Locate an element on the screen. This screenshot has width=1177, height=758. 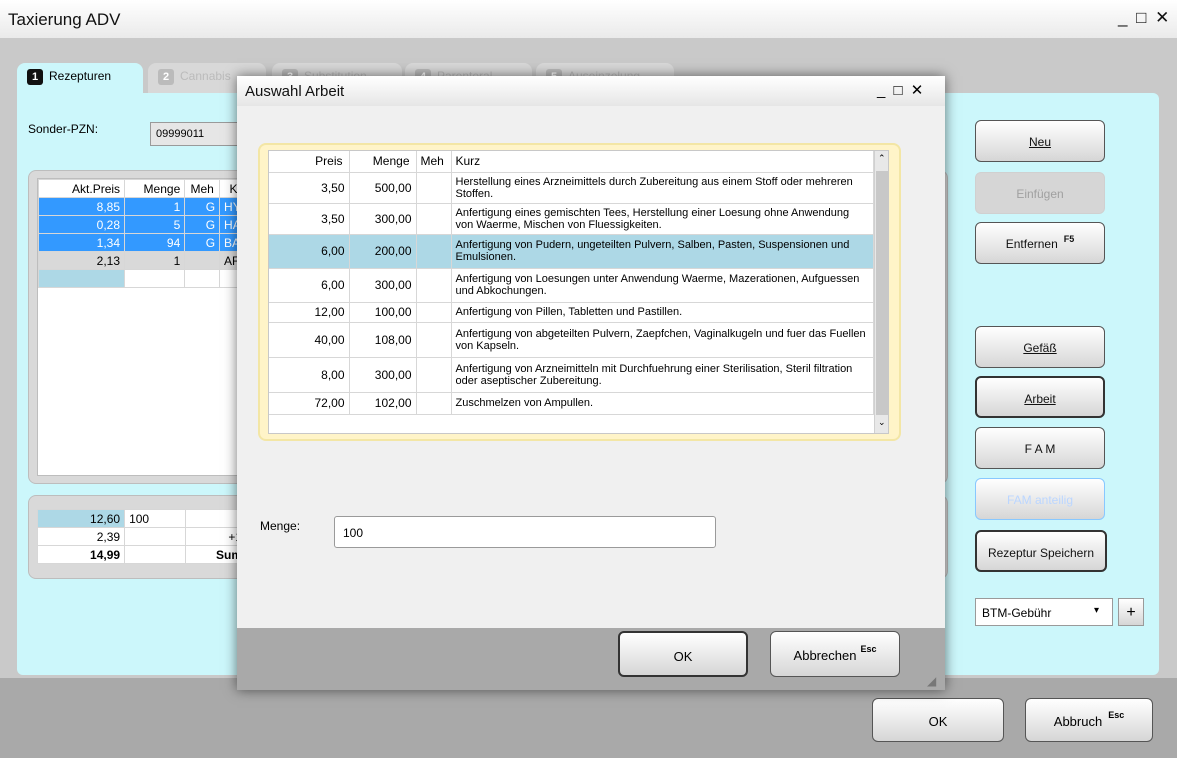
btm-add-button: + is located at coordinates (1131, 612).